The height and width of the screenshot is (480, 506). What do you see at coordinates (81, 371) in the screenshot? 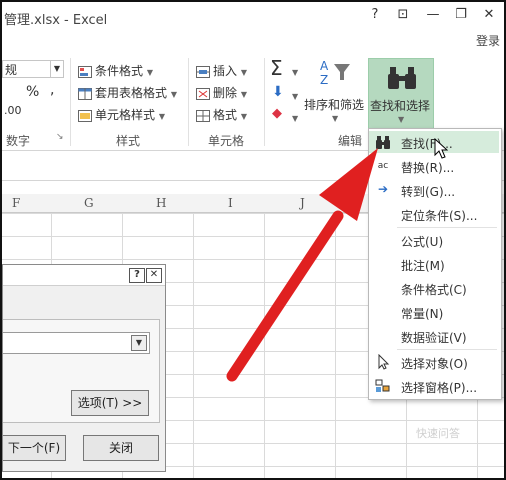
I see `dialog-tab-panel: ▼ 选项(T) >>` at bounding box center [81, 371].